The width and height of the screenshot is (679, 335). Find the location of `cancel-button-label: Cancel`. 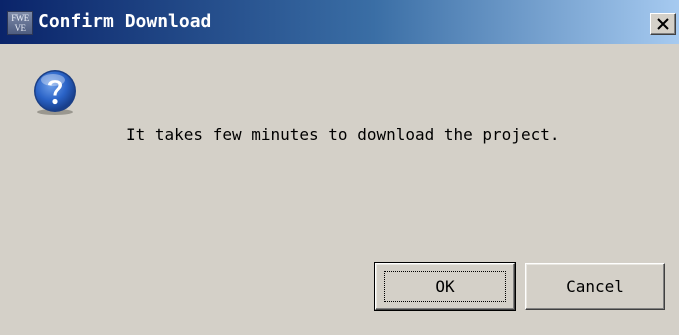

cancel-button-label: Cancel is located at coordinates (595, 286).